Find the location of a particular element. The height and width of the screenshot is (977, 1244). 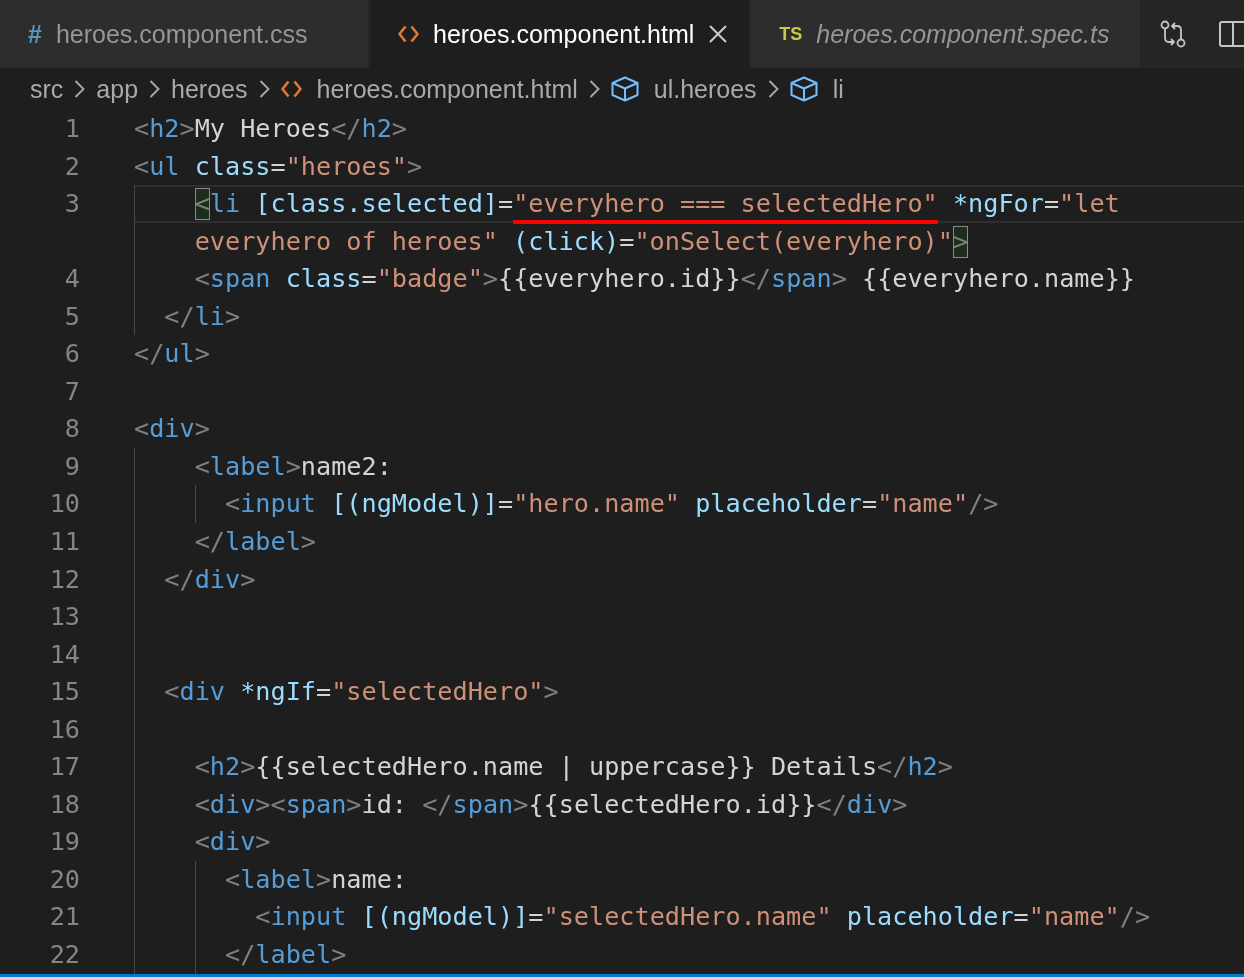

line-number: 22 is located at coordinates (64, 955).